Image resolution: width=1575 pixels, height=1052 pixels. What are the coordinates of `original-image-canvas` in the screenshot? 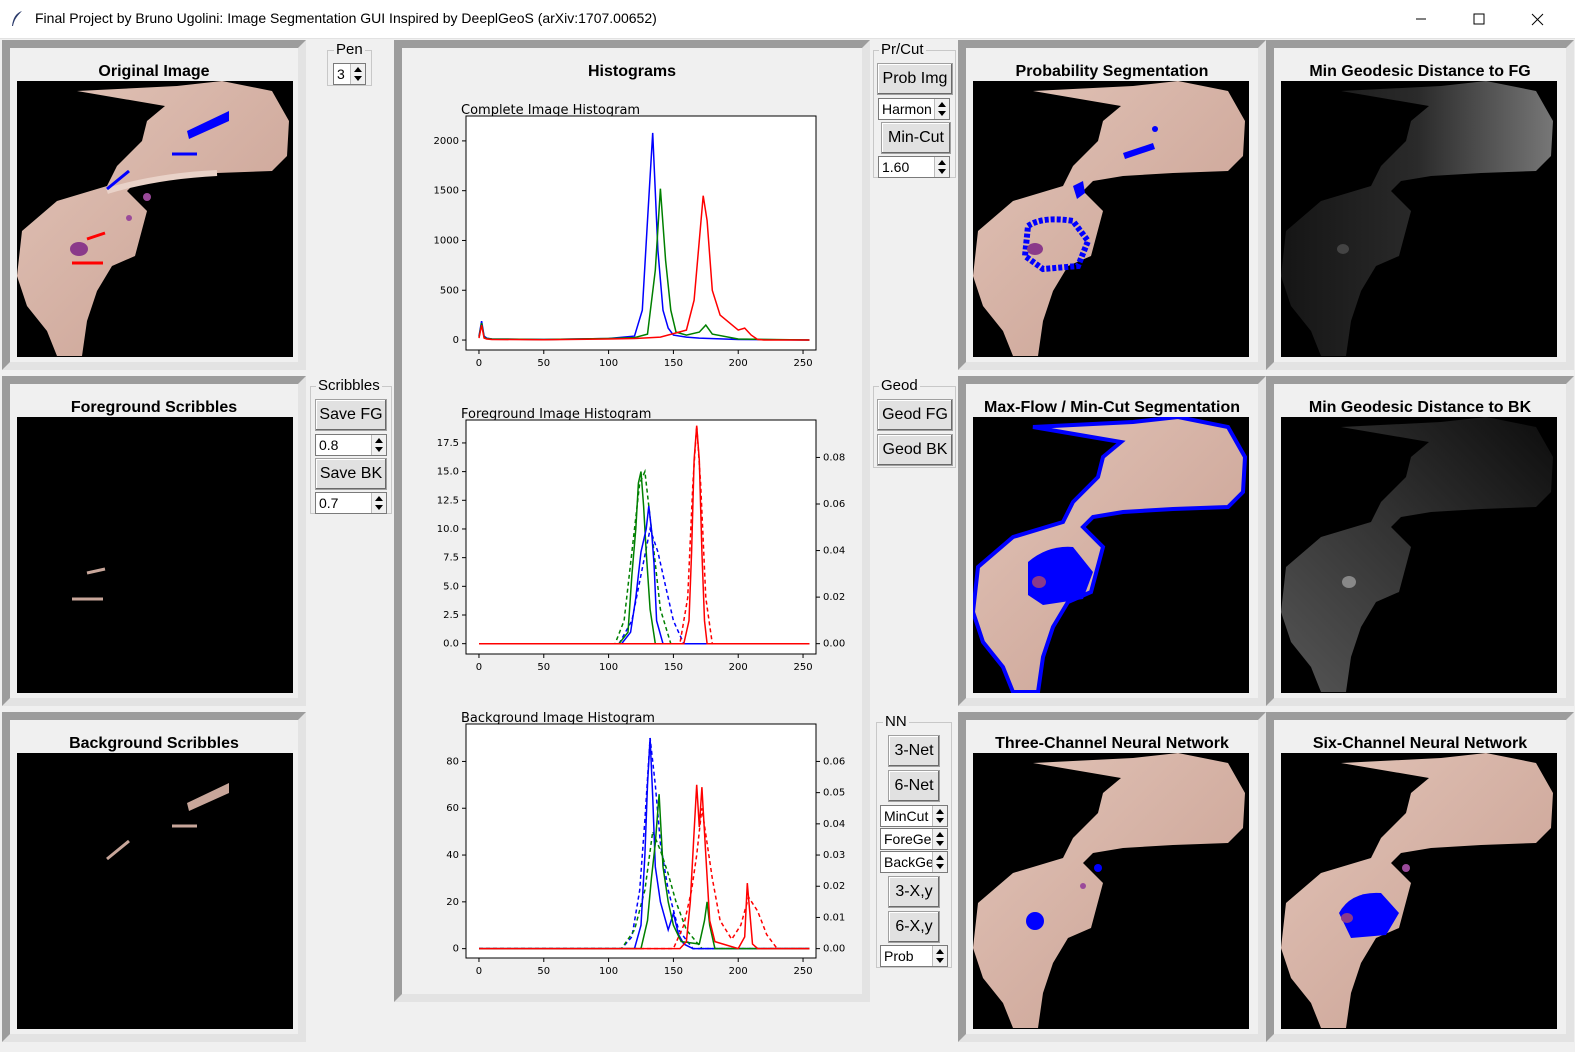 It's located at (155, 219).